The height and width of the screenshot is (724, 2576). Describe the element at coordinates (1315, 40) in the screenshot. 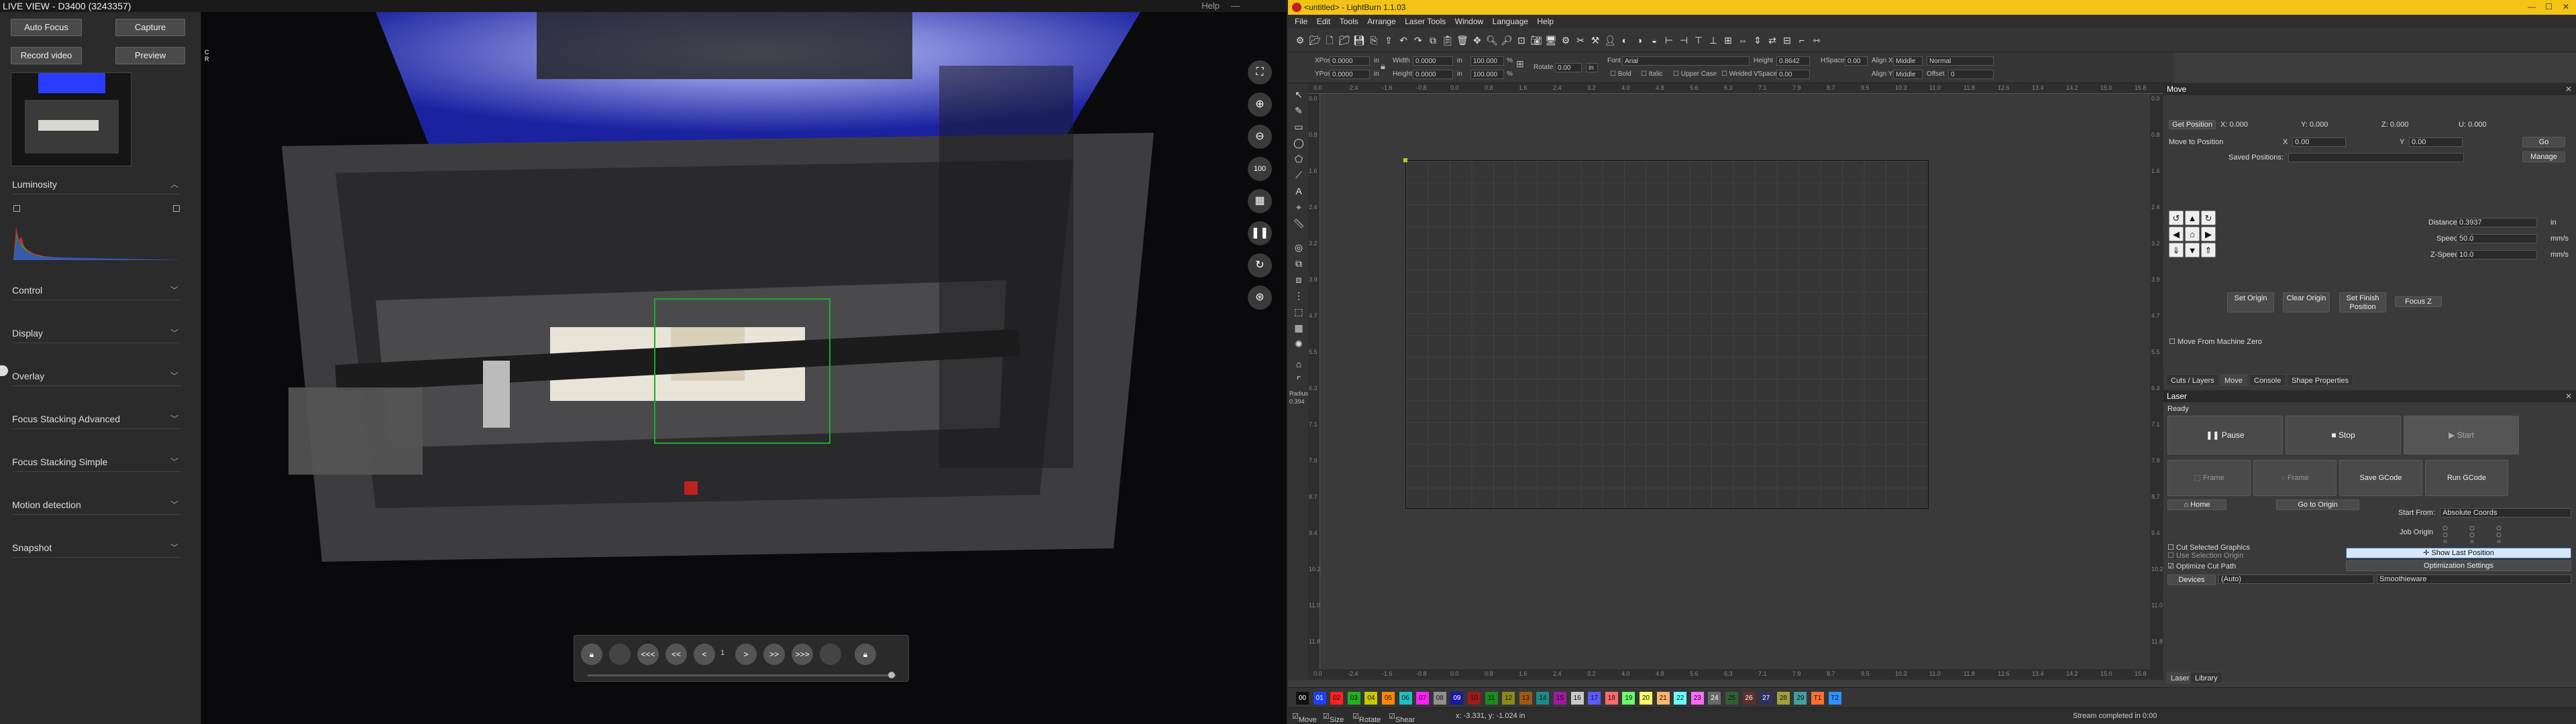

I see `open-icon: 📂︎` at that location.